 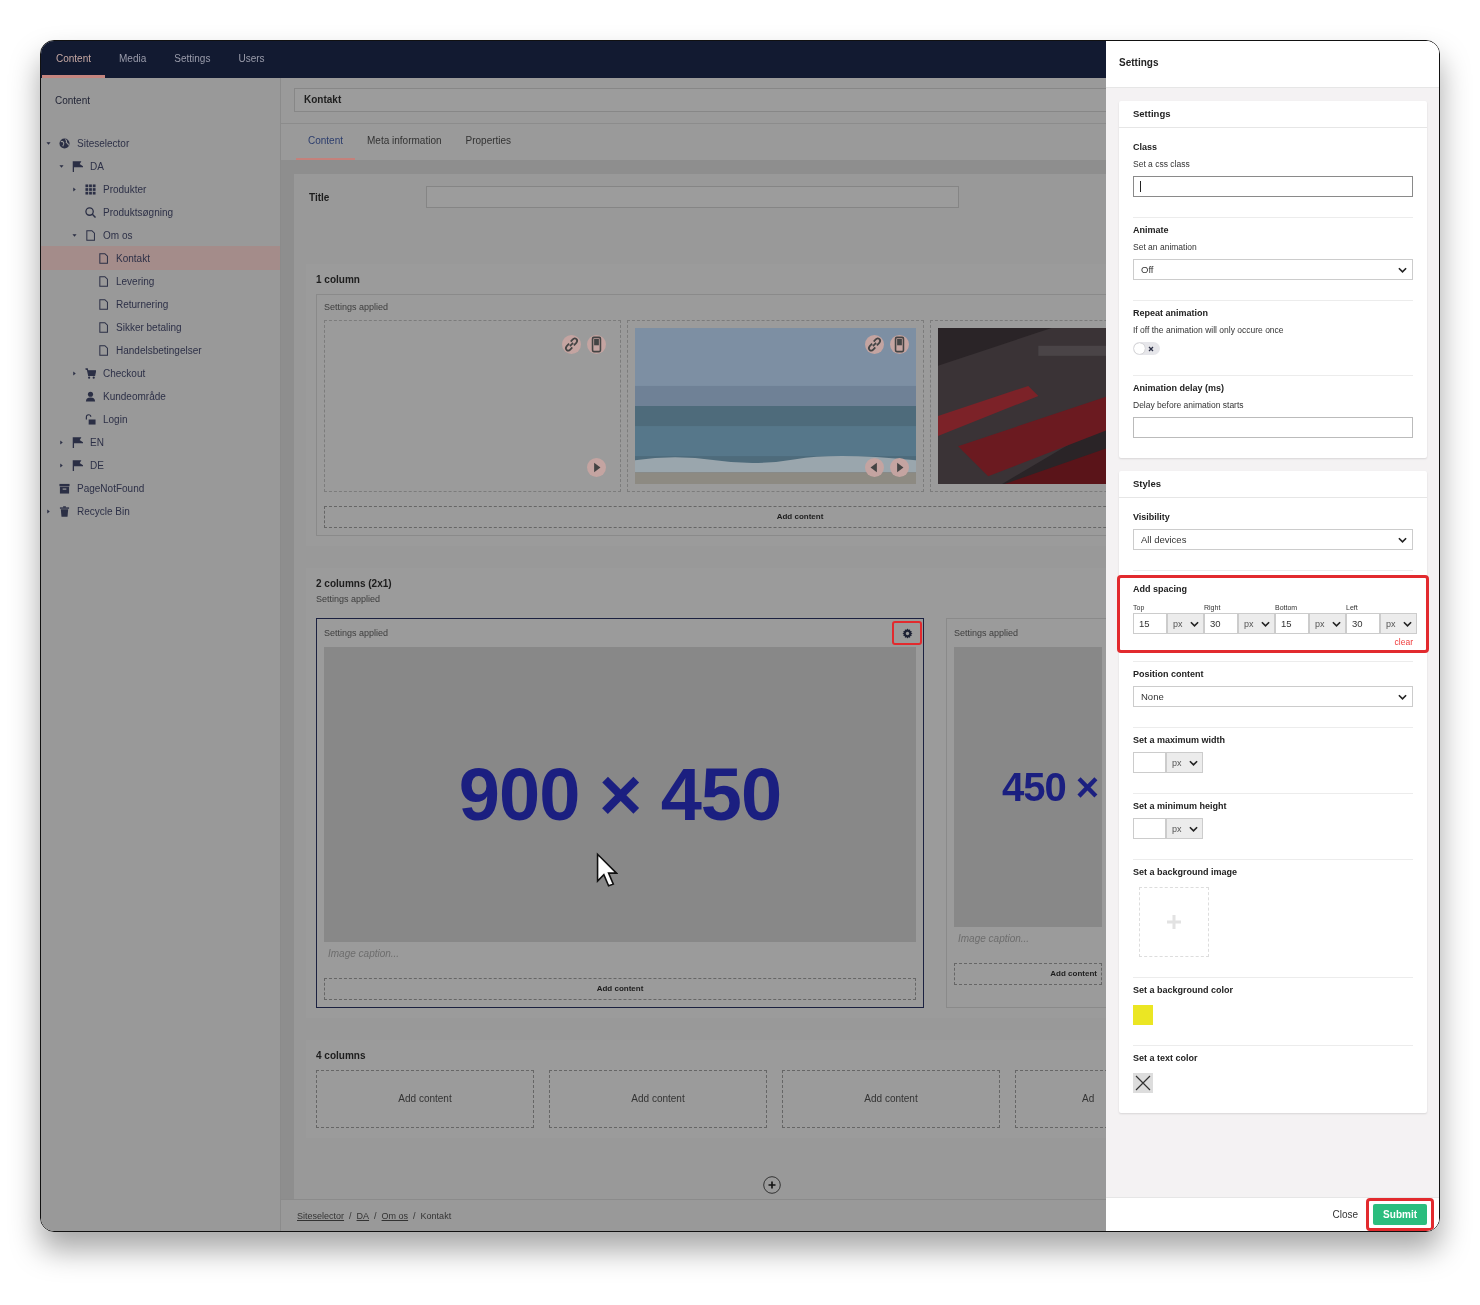 I want to click on tab: Properties, so click(x=488, y=142).